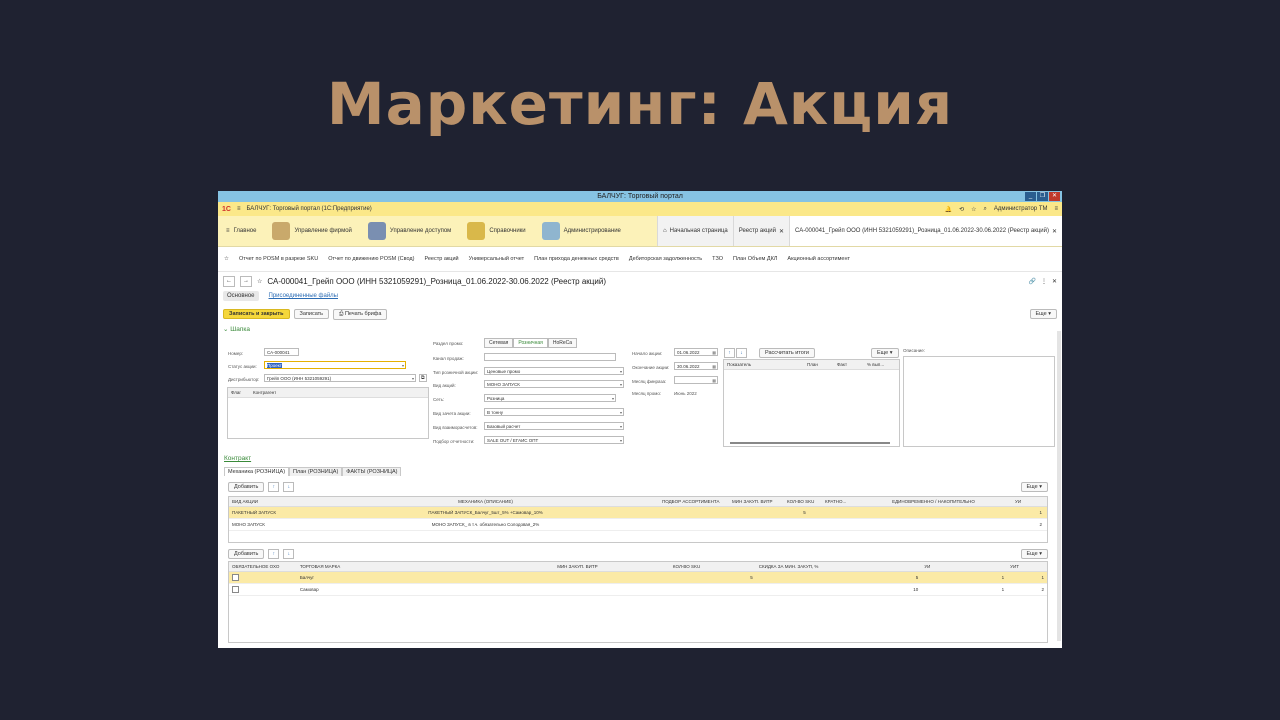 This screenshot has height=720, width=1280. I want to click on menu-icon: ≡, so click(239, 209).